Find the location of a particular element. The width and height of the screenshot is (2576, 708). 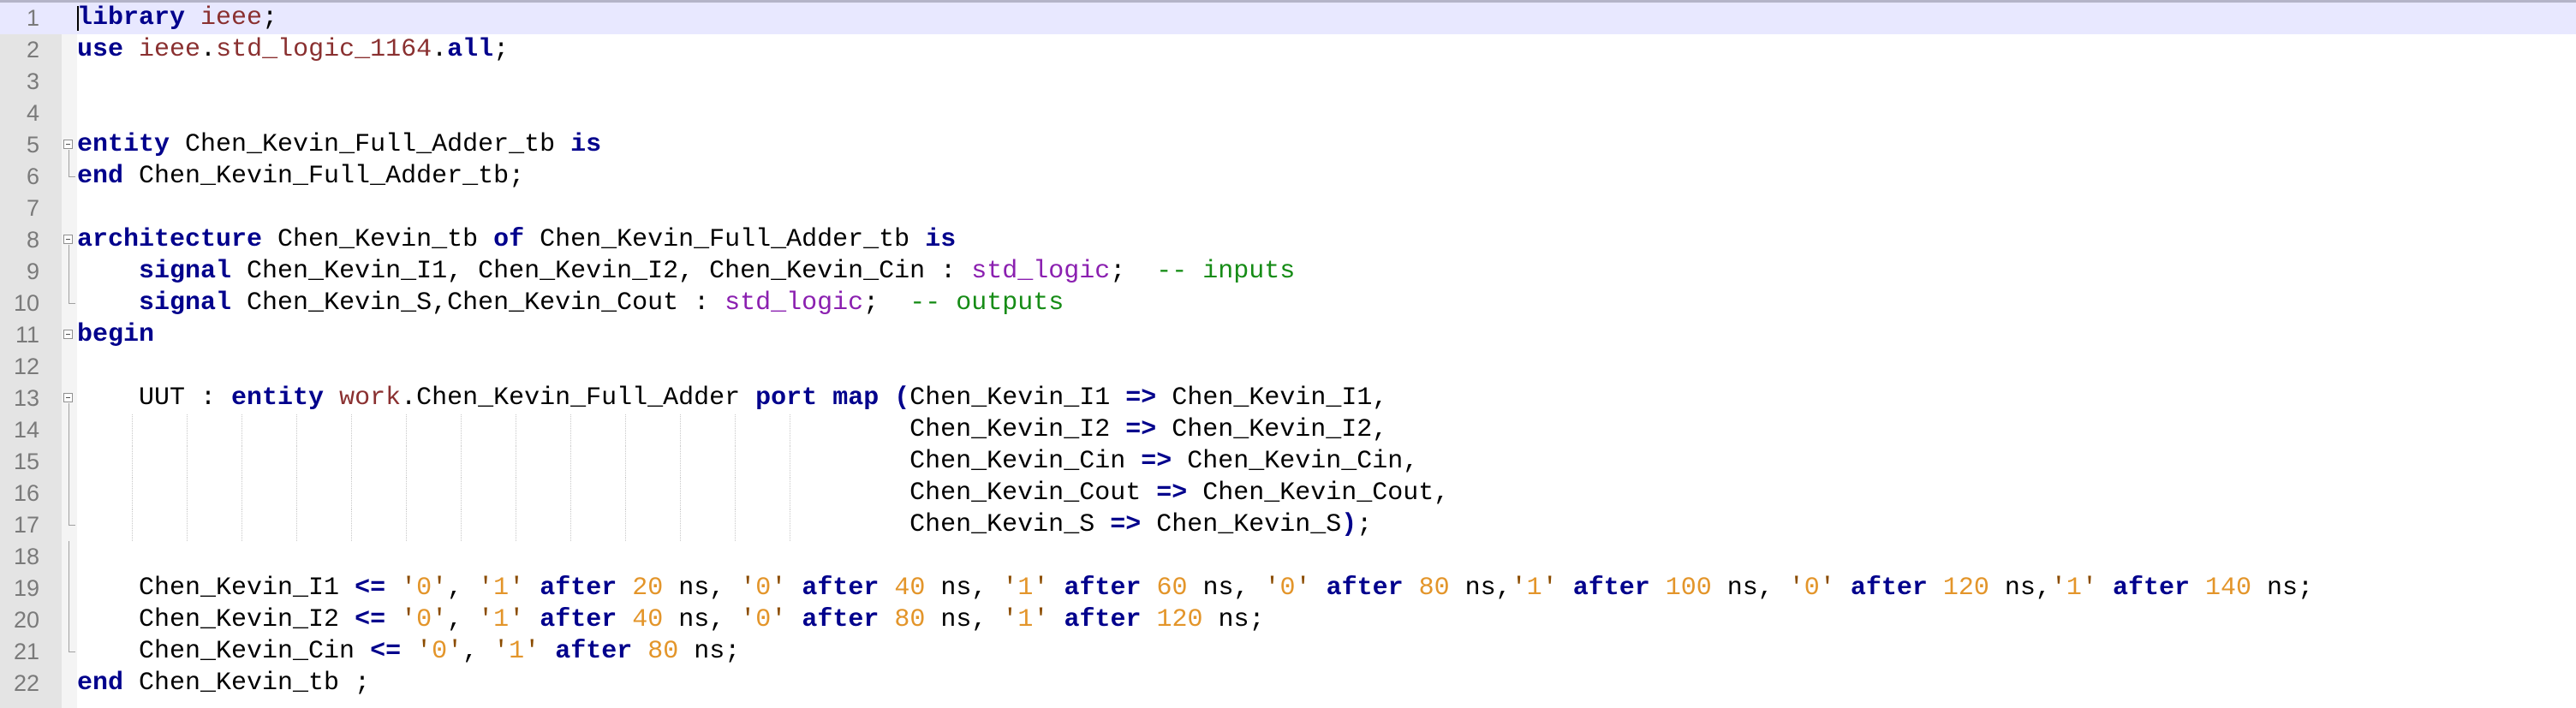

token-text: Chen_Kevin_S is located at coordinates (594, 524).